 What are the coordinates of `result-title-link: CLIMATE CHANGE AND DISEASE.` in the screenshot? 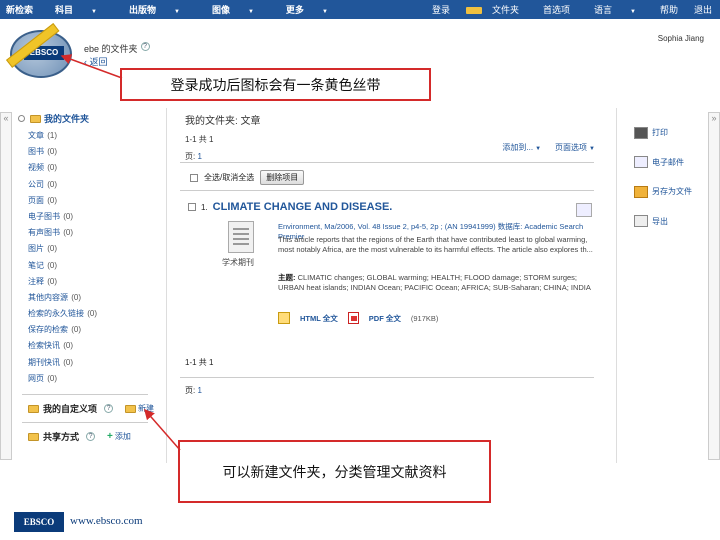 It's located at (303, 207).